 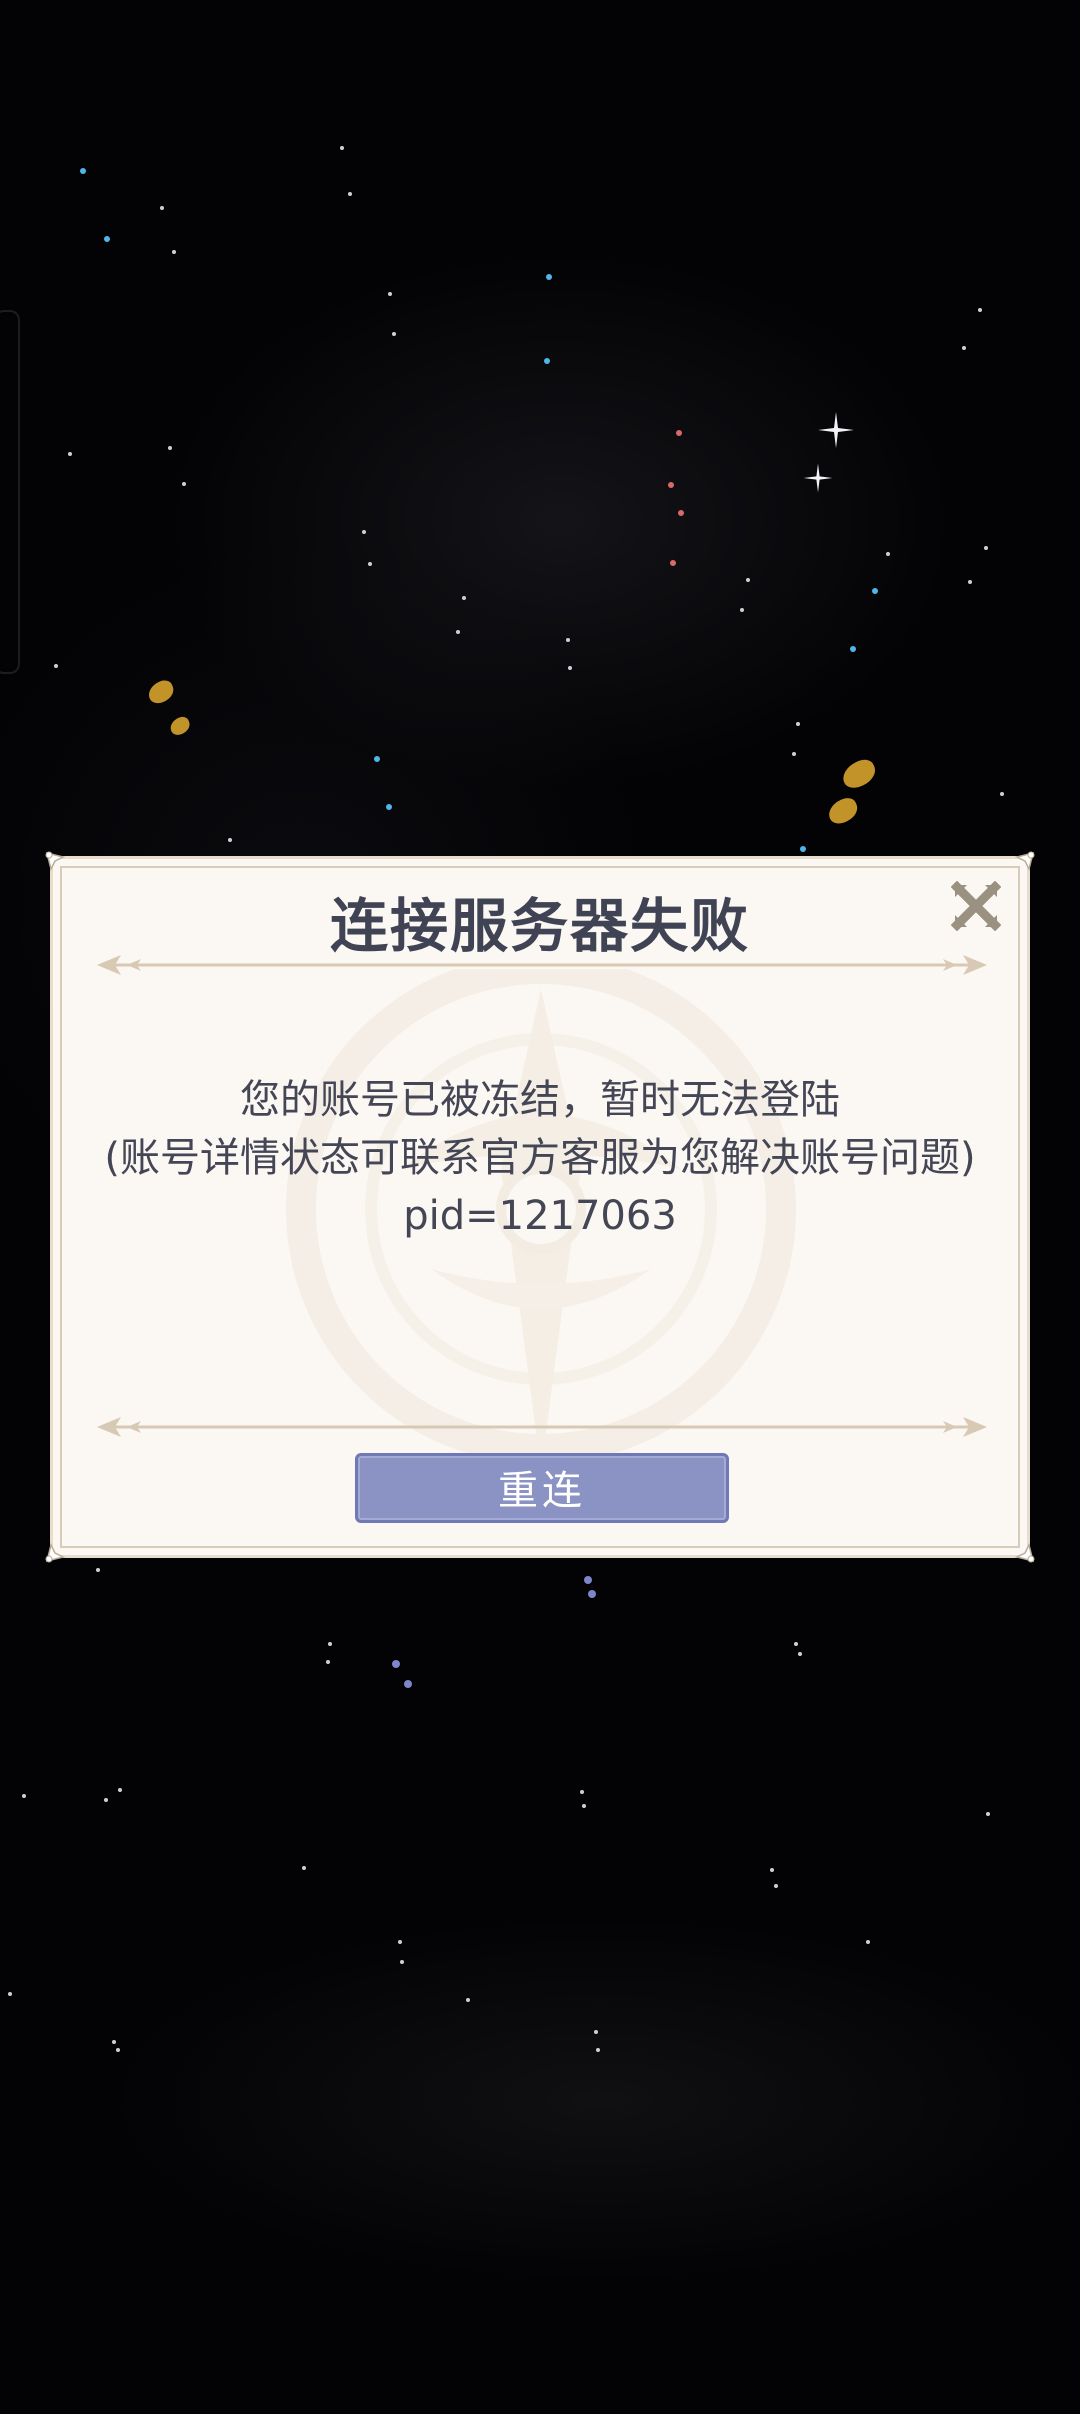 What do you see at coordinates (539, 926) in the screenshot?
I see `dialog-title: 连接服务器失败` at bounding box center [539, 926].